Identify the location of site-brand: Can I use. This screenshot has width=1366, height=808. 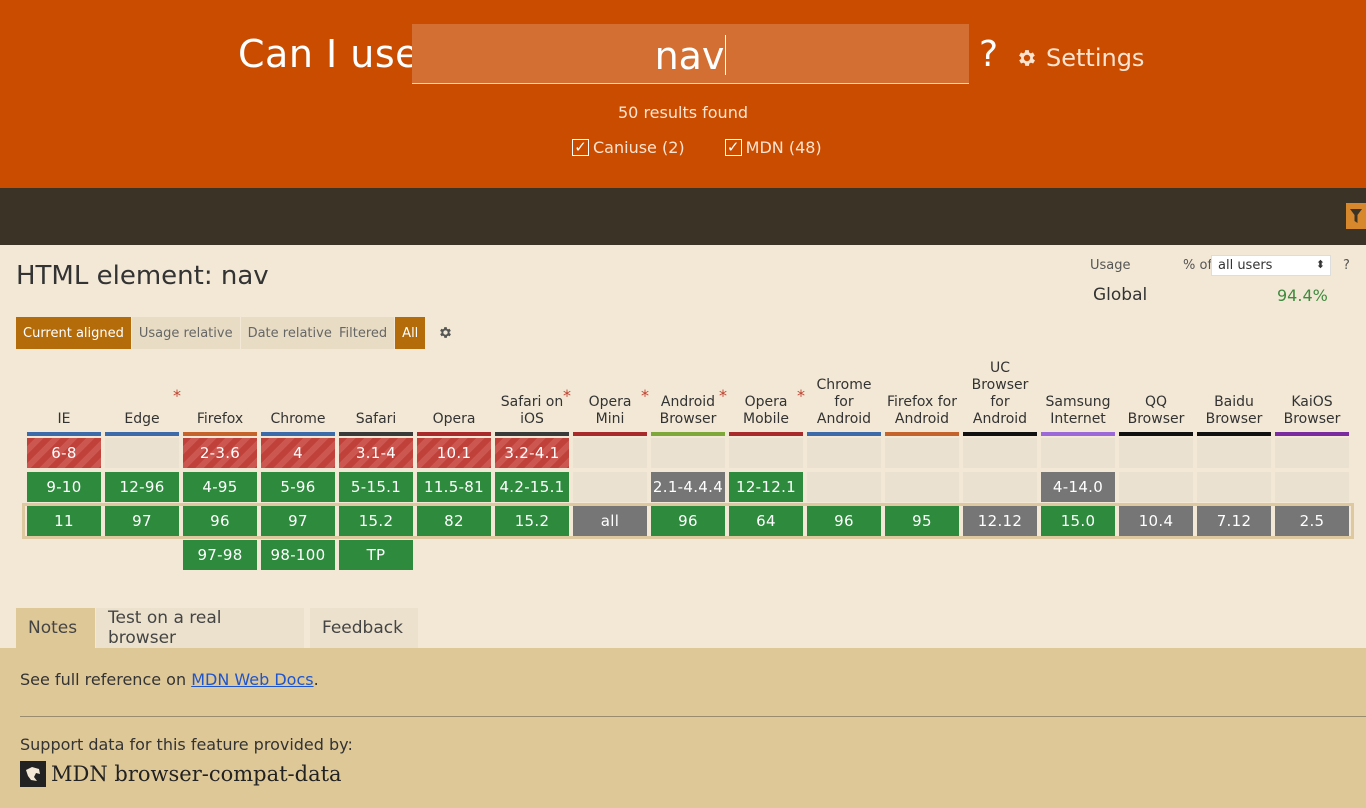
(328, 54).